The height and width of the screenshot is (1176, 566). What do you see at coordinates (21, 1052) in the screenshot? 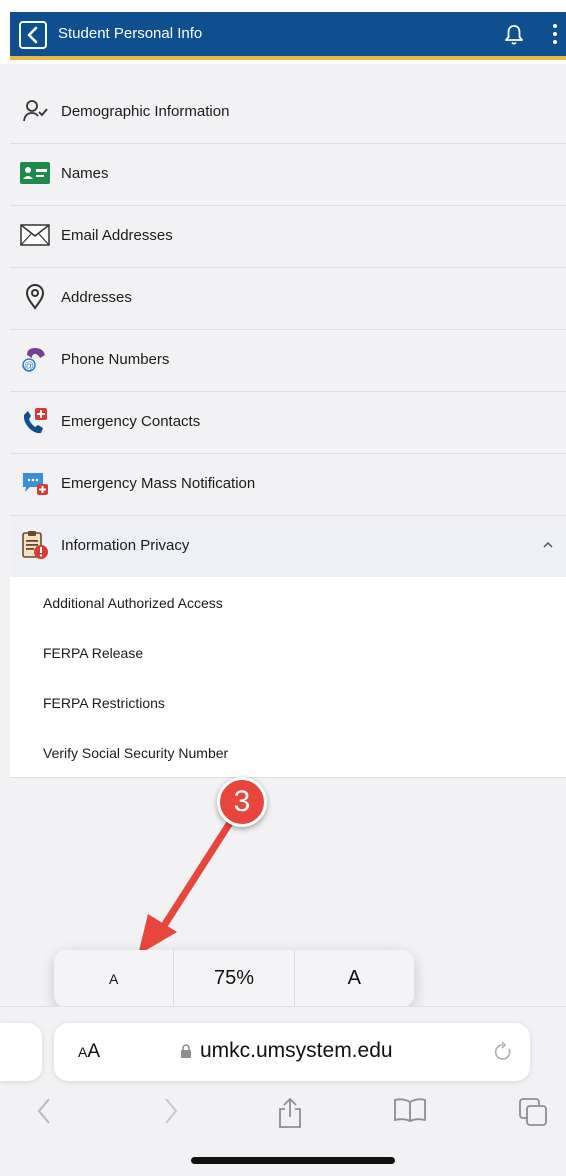
I see `previous-tab-stub` at bounding box center [21, 1052].